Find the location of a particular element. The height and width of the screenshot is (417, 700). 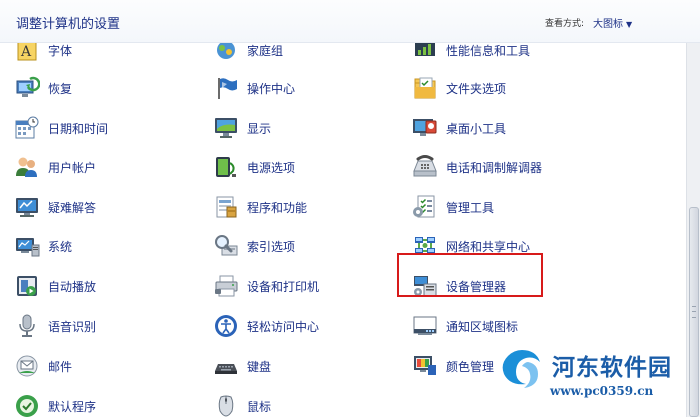

troubleshooting-icon is located at coordinates (27, 207).